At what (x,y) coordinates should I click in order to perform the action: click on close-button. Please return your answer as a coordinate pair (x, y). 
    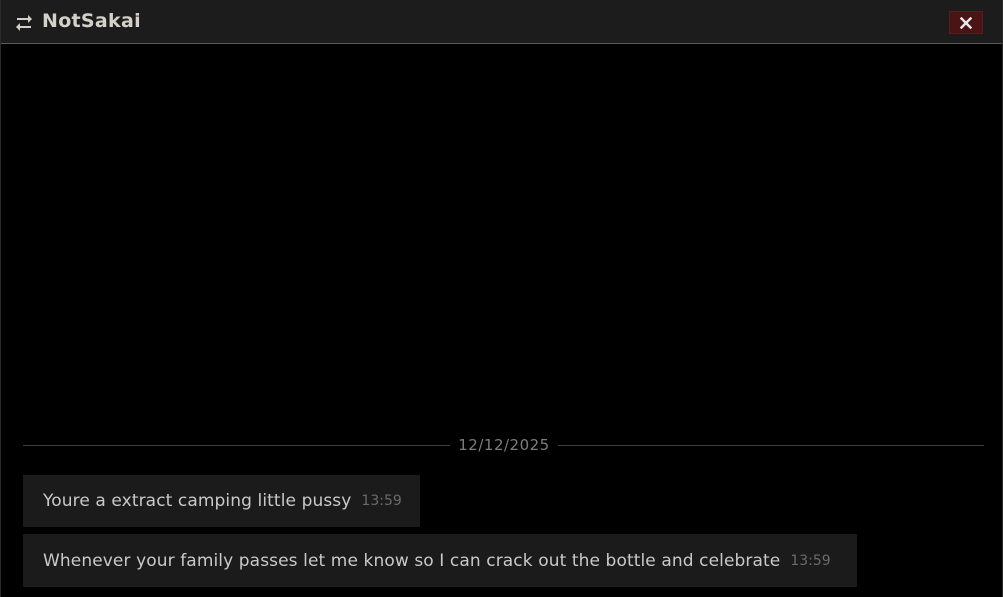
    Looking at the image, I should click on (966, 22).